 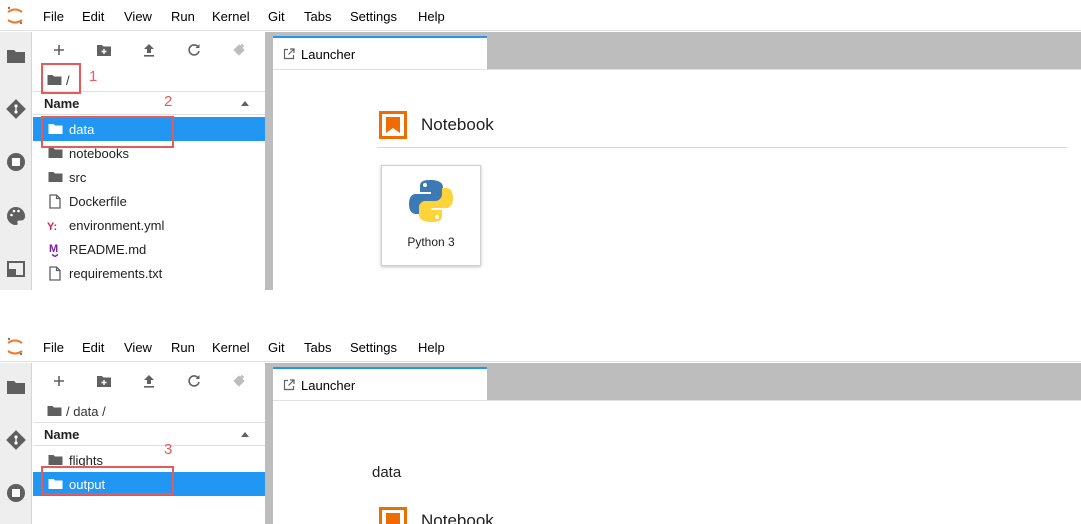 What do you see at coordinates (108, 249) in the screenshot?
I see `file-name: README.md` at bounding box center [108, 249].